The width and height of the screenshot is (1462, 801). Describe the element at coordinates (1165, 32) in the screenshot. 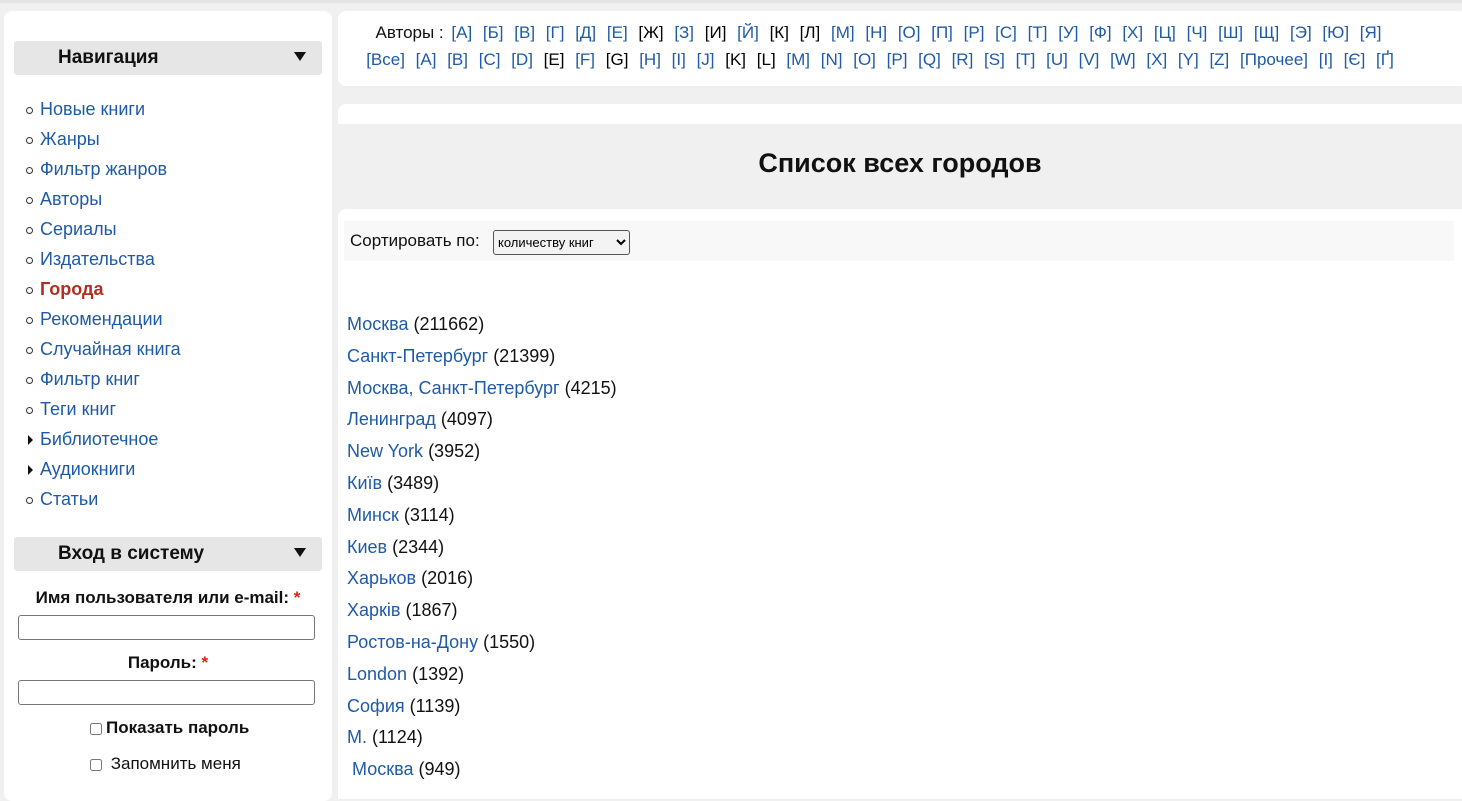

I see `alphabet-letter-link: [Ц]` at that location.